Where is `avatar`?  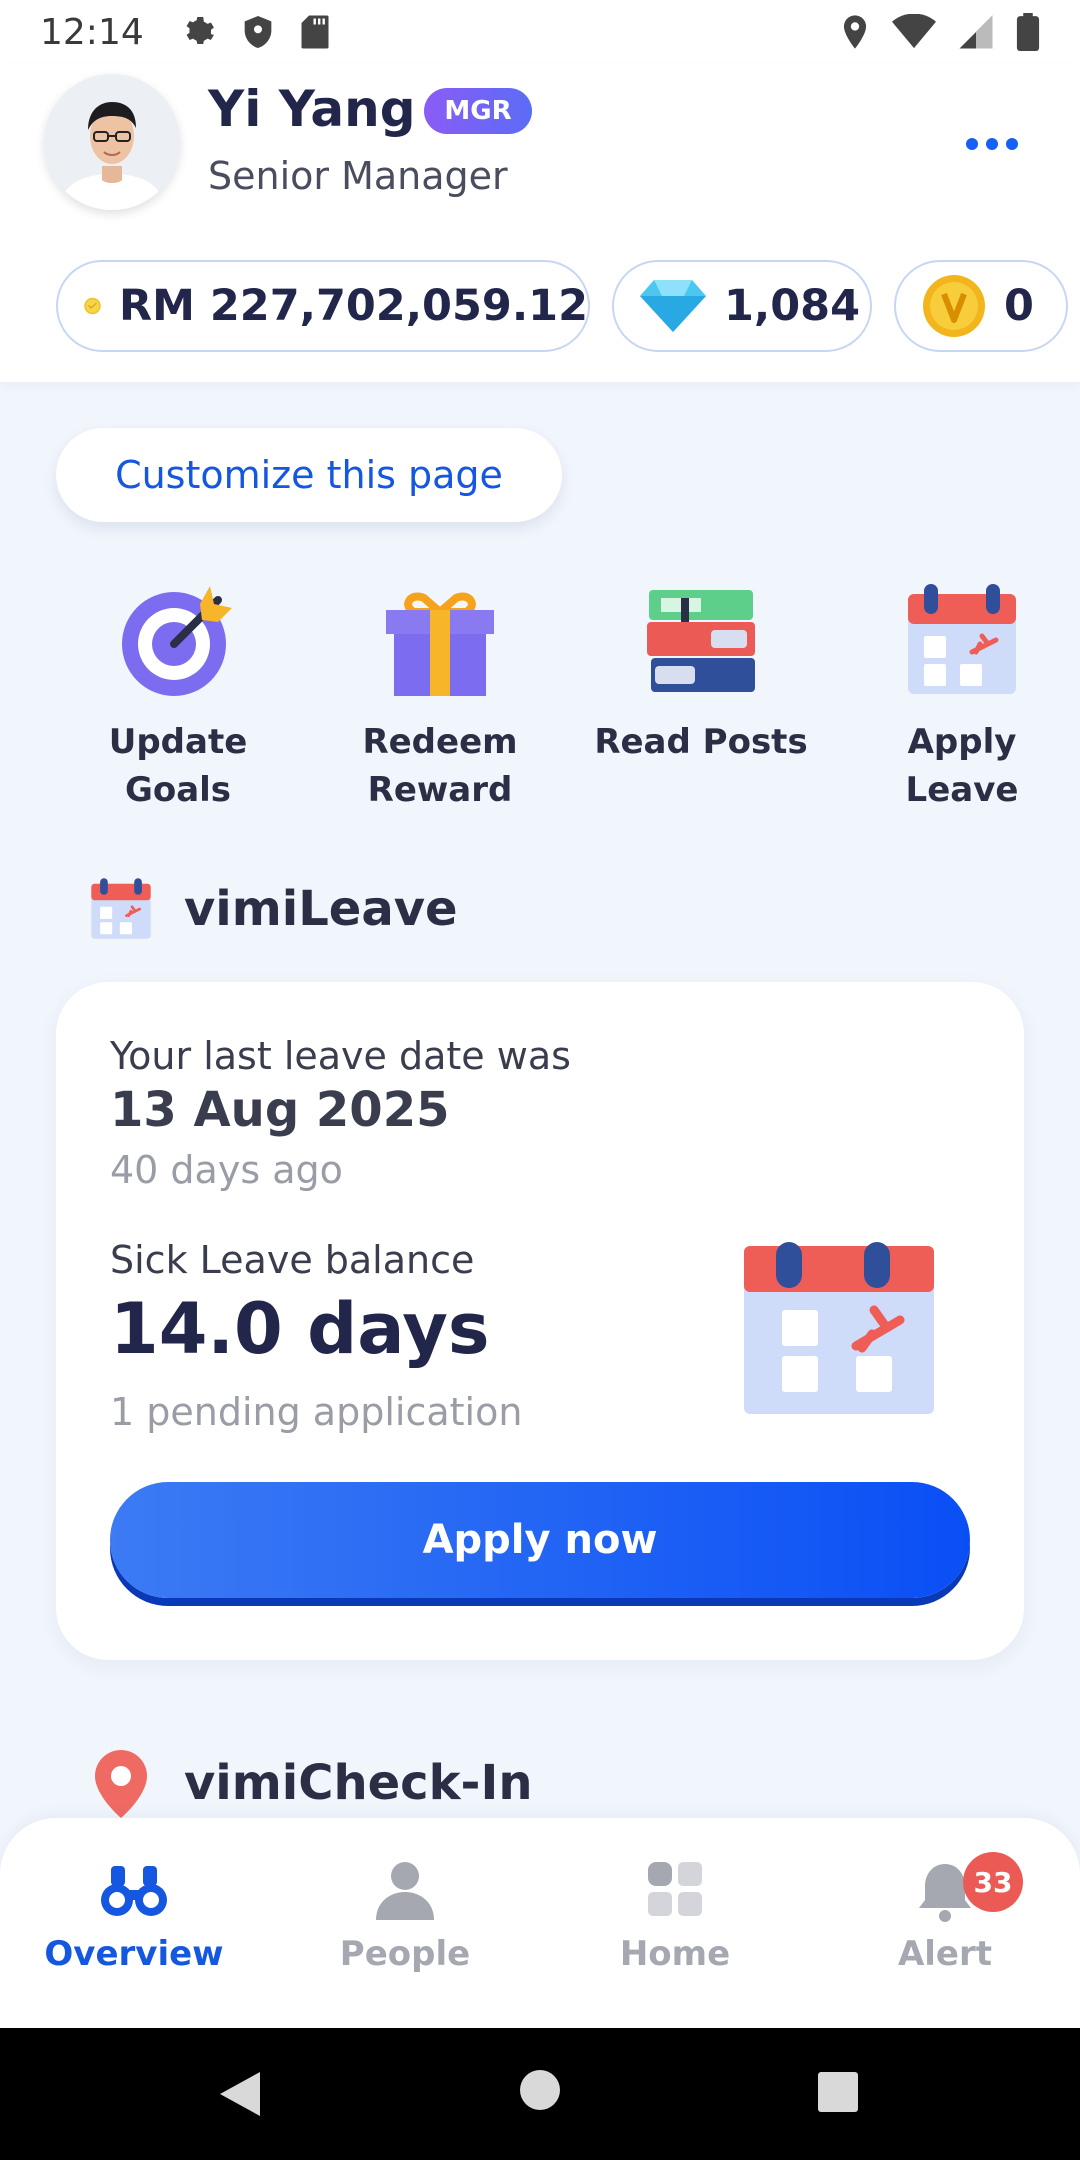 avatar is located at coordinates (112, 142).